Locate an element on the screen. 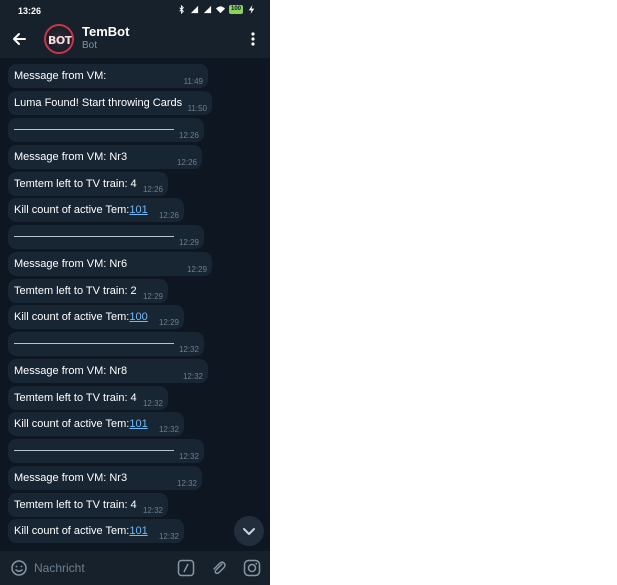  input-bar is located at coordinates (135, 568).